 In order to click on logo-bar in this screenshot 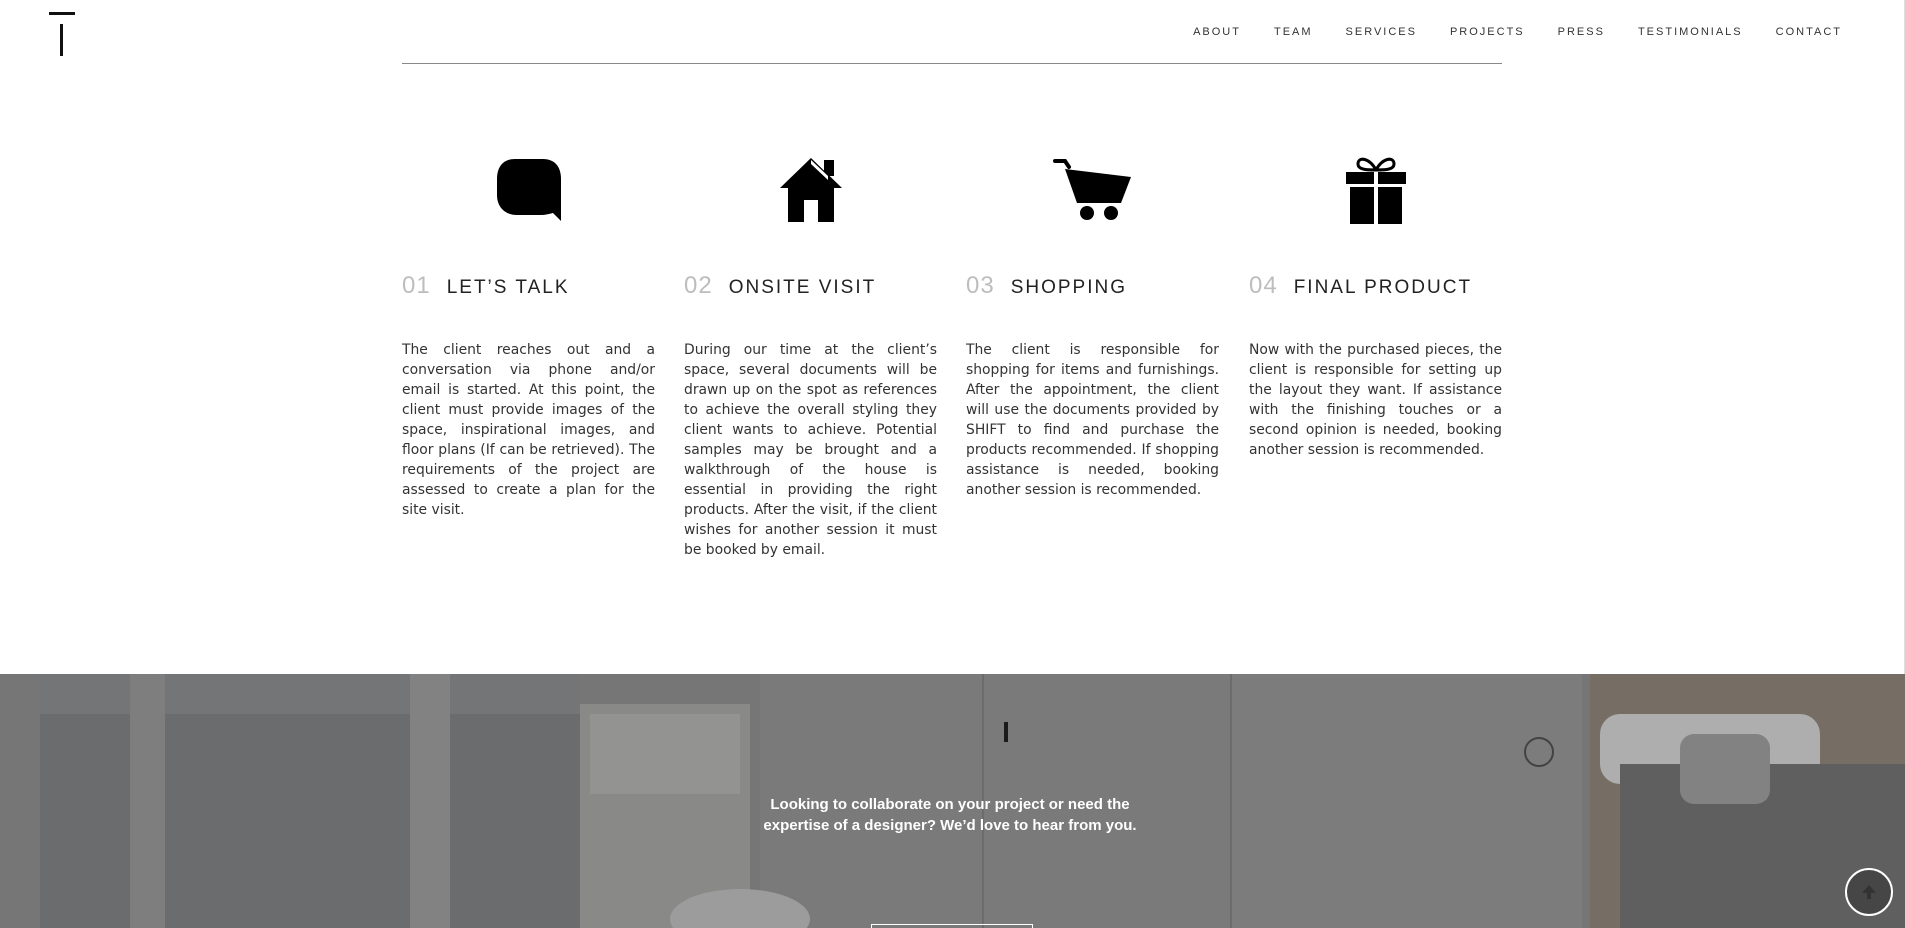, I will do `click(62, 13)`.